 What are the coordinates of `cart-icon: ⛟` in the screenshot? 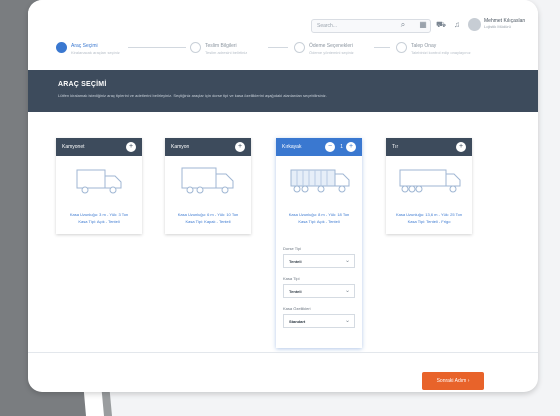 It's located at (441, 25).